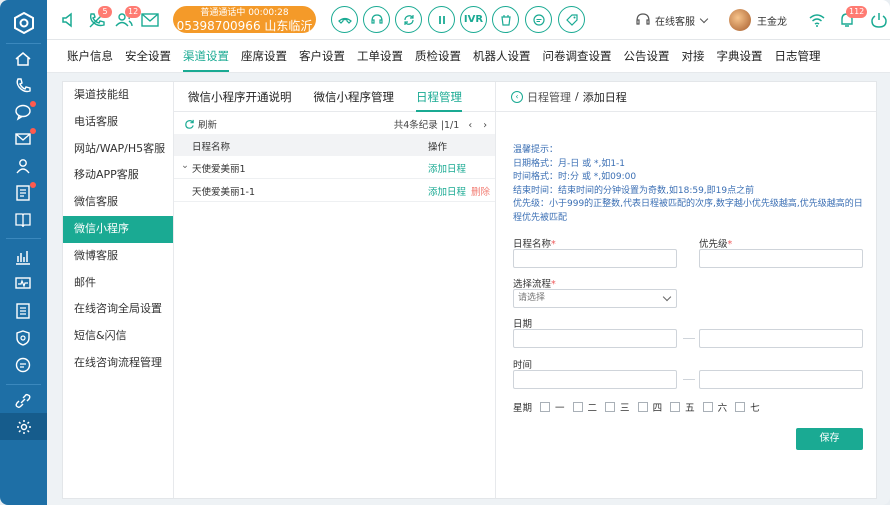 The height and width of the screenshot is (505, 890). I want to click on menu-item: 安全设置, so click(148, 56).